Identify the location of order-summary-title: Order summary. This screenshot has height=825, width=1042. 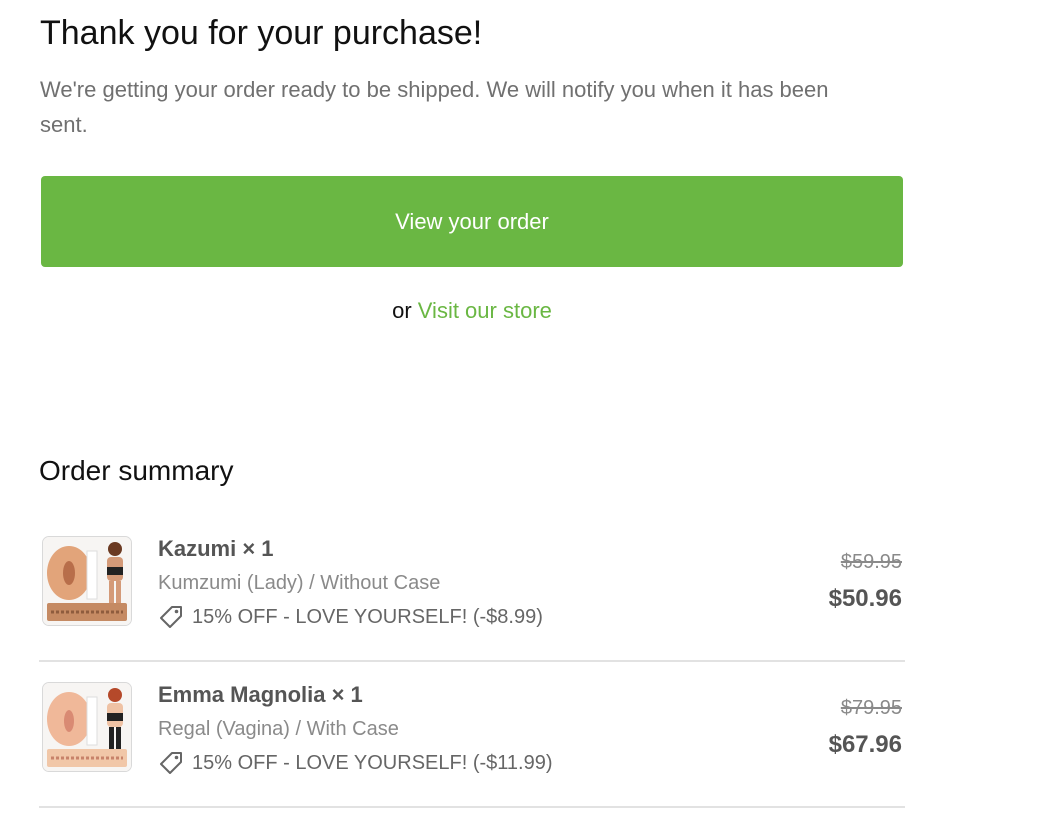
(136, 470).